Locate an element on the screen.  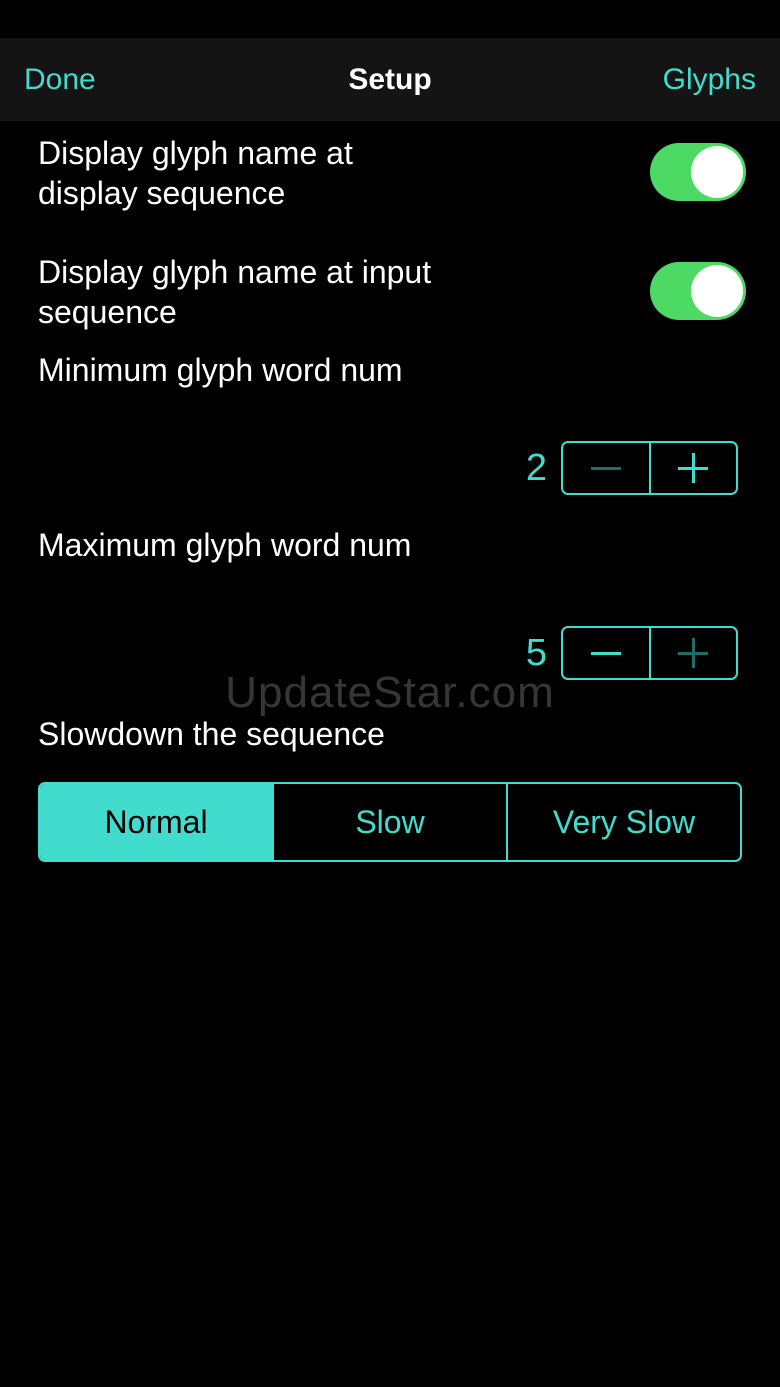
status-bar is located at coordinates (390, 19).